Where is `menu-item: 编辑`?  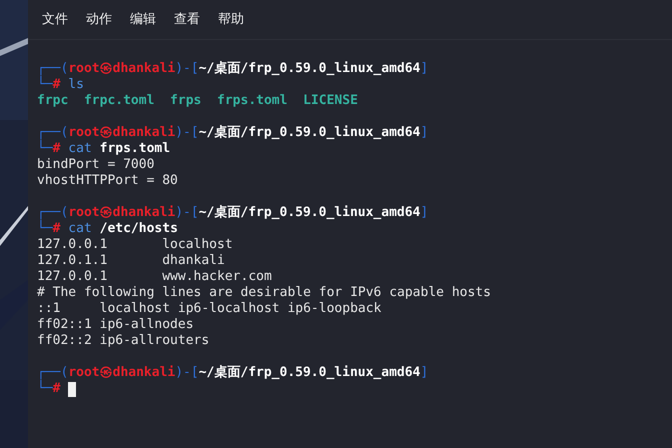
menu-item: 编辑 is located at coordinates (143, 19).